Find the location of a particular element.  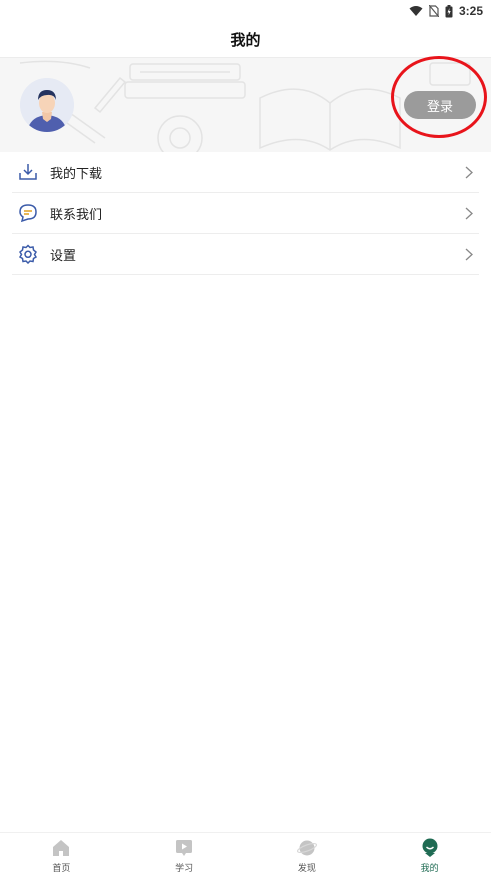

title-bar: 我的 is located at coordinates (245, 40).